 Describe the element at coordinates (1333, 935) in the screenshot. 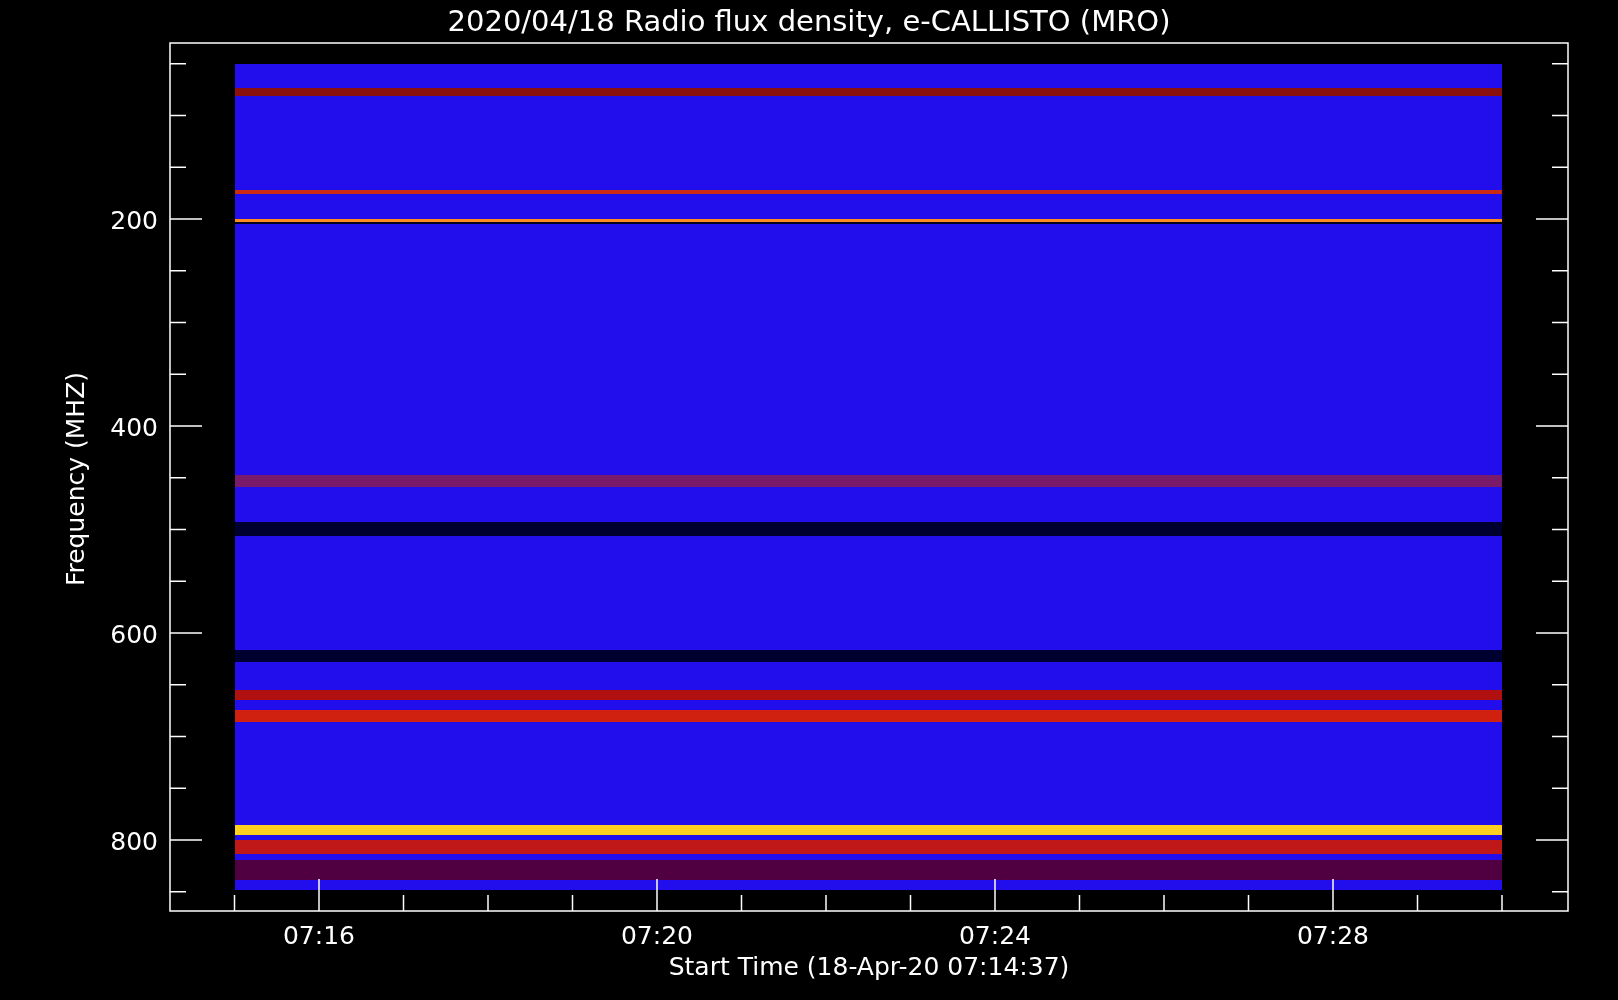

I see `x-tick-label: 07:28` at that location.